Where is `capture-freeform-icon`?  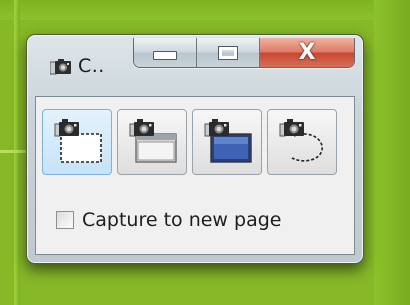
capture-freeform-icon is located at coordinates (301, 140).